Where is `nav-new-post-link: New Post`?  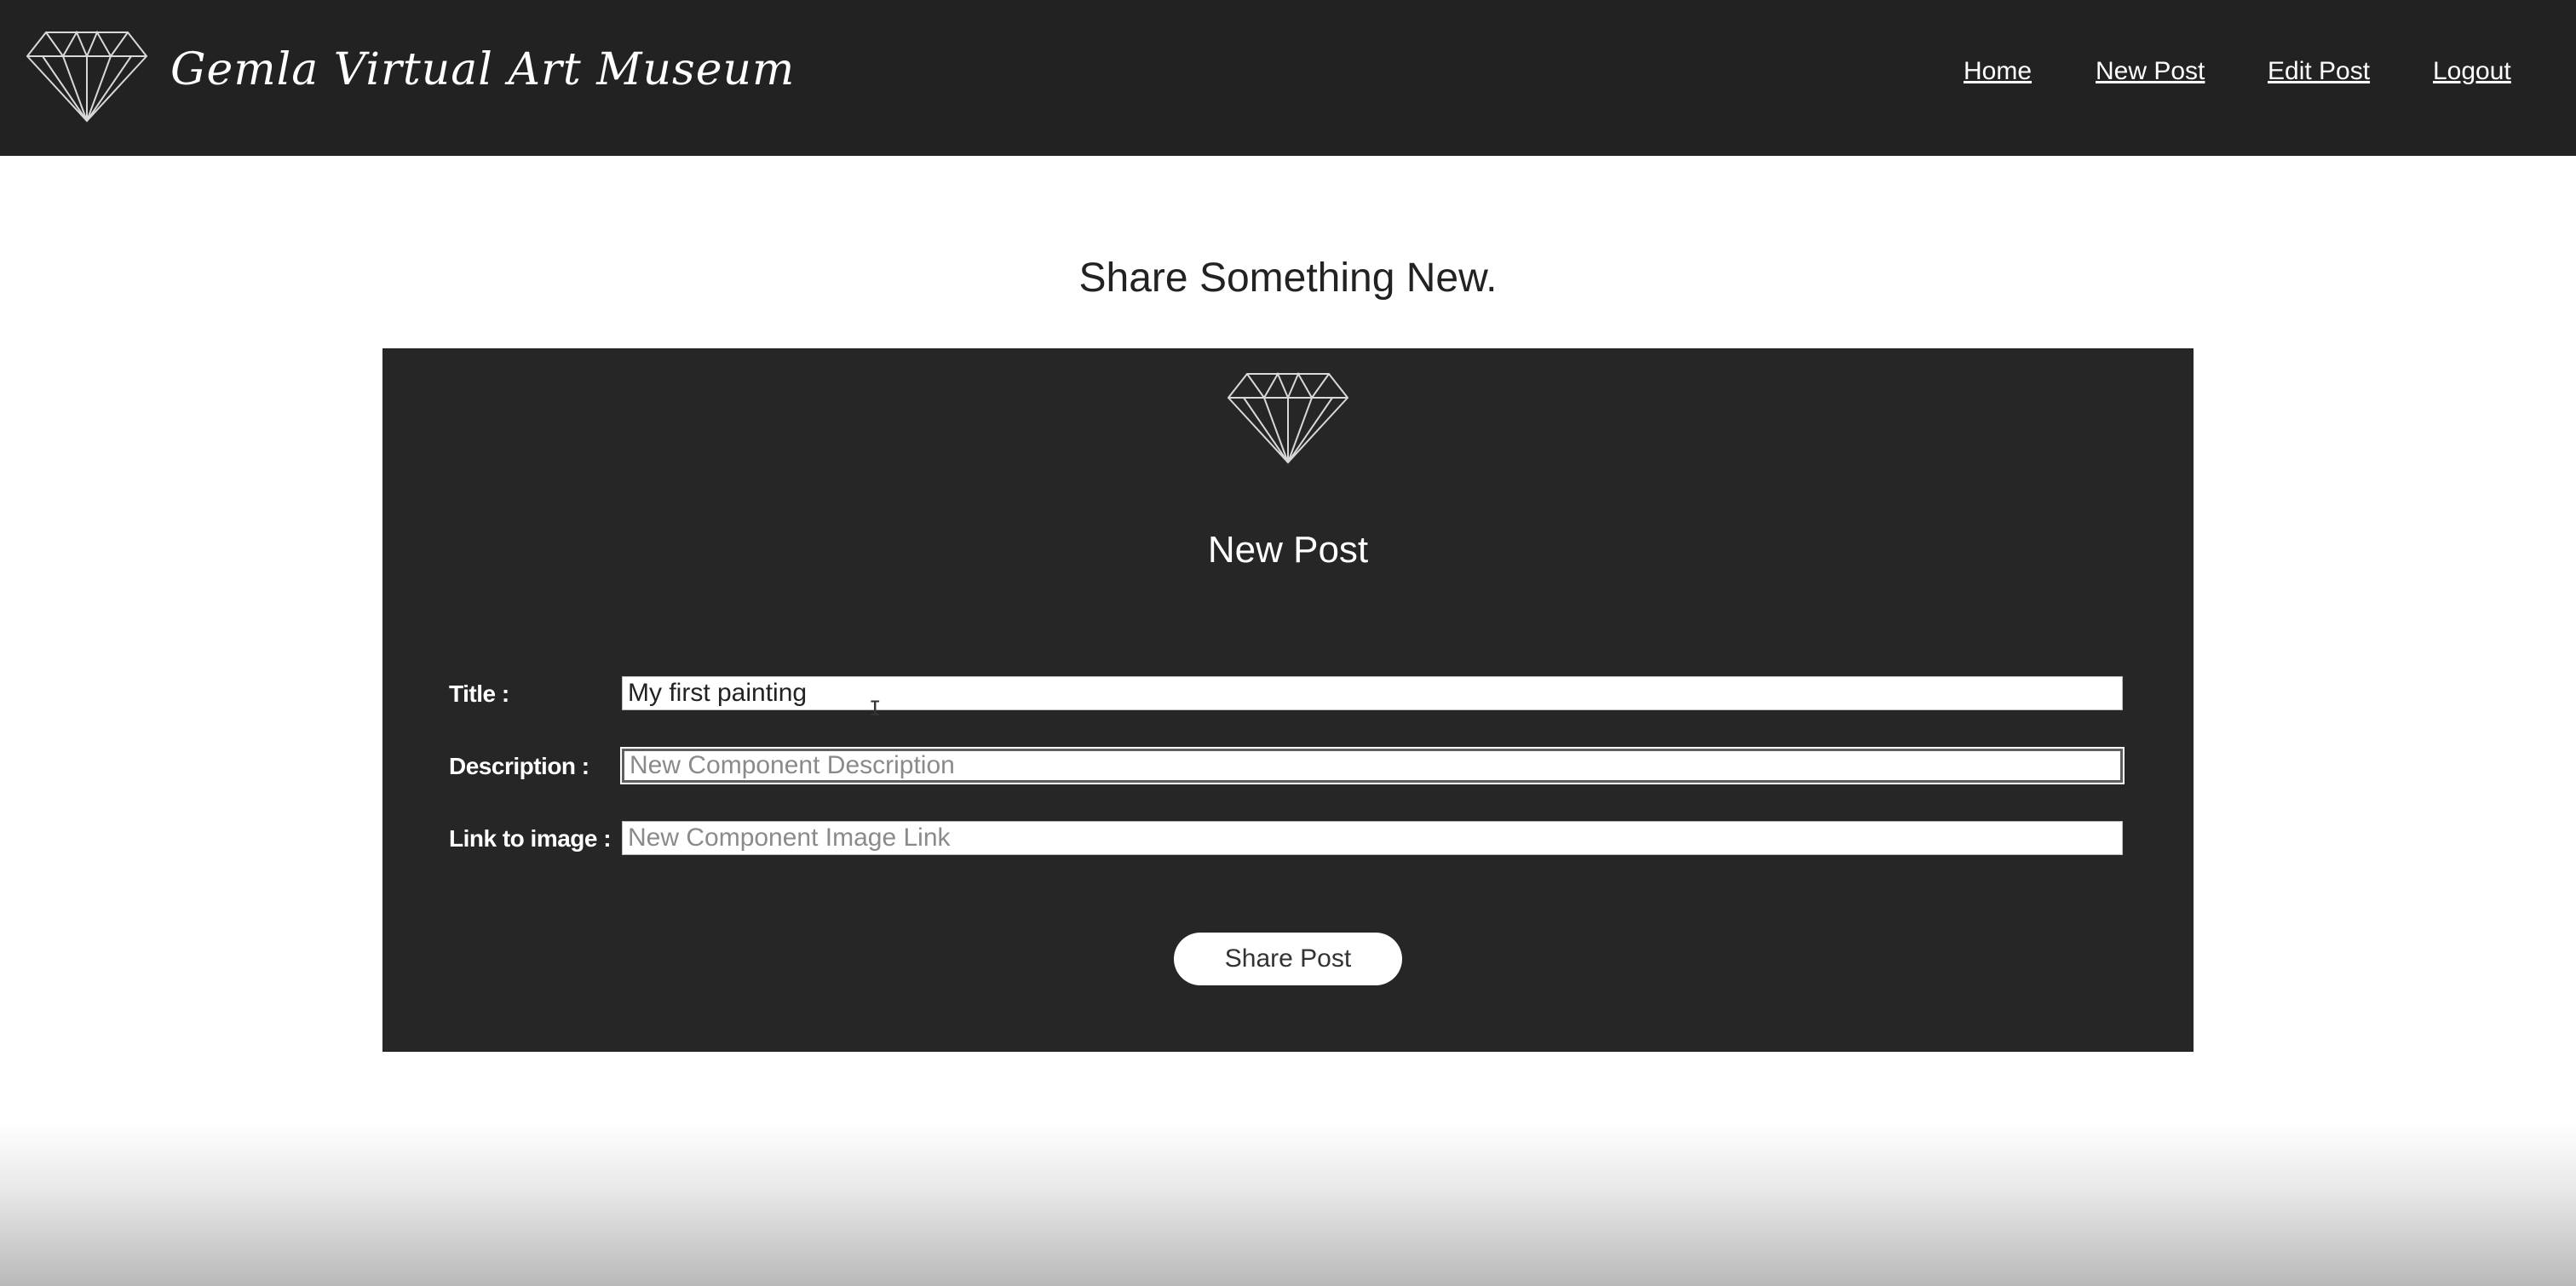 nav-new-post-link: New Post is located at coordinates (2151, 72).